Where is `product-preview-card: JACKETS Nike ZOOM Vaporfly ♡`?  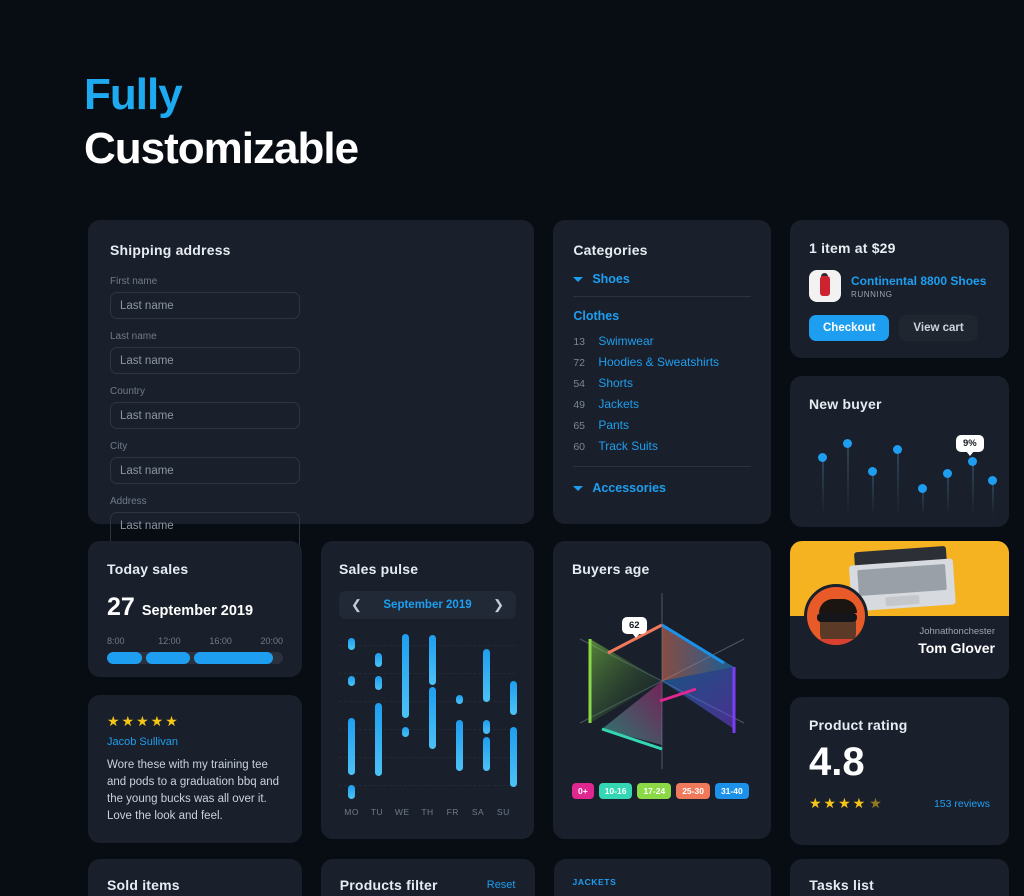
product-preview-card: JACKETS Nike ZOOM Vaporfly ♡ is located at coordinates (662, 877).